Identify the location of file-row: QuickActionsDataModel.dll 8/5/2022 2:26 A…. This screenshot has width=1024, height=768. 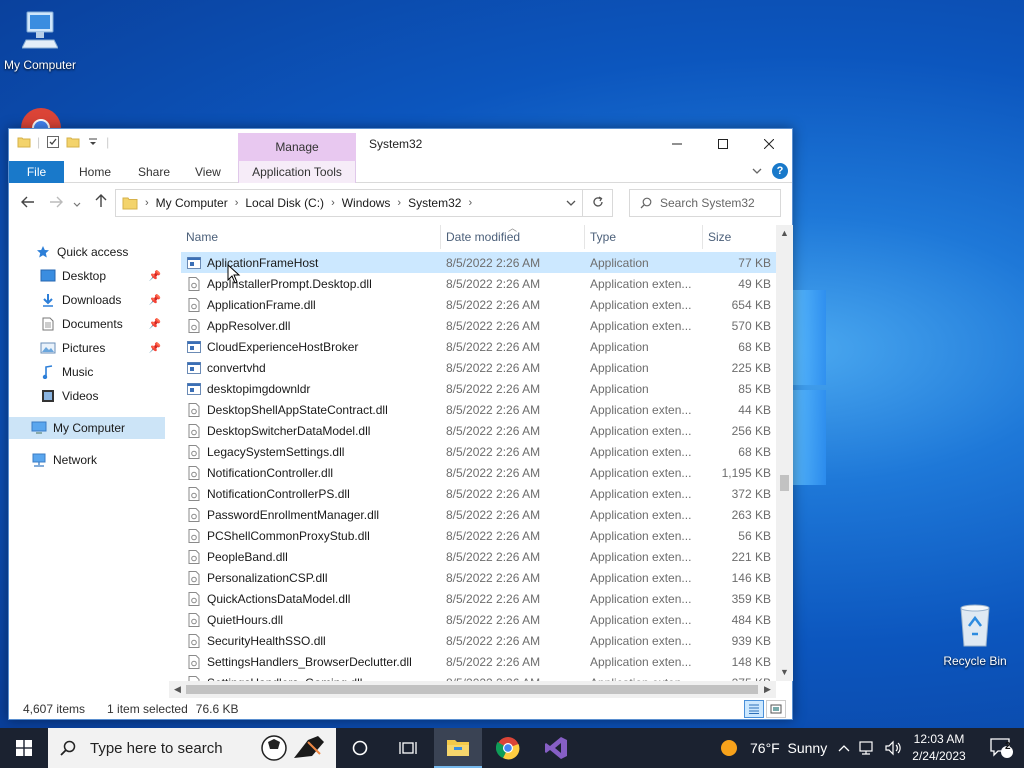
(478, 598).